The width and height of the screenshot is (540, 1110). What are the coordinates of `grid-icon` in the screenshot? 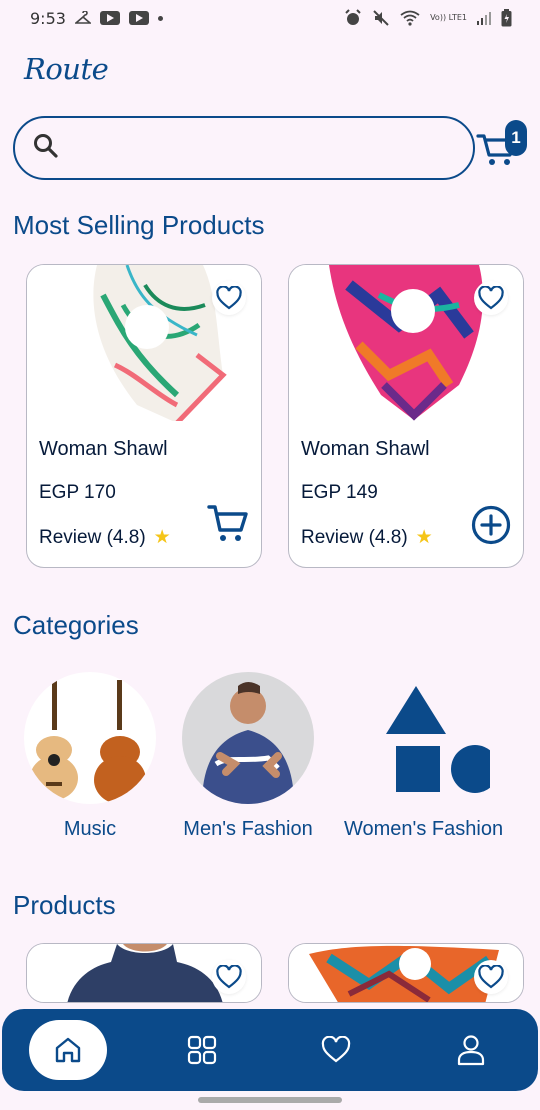 It's located at (201, 1050).